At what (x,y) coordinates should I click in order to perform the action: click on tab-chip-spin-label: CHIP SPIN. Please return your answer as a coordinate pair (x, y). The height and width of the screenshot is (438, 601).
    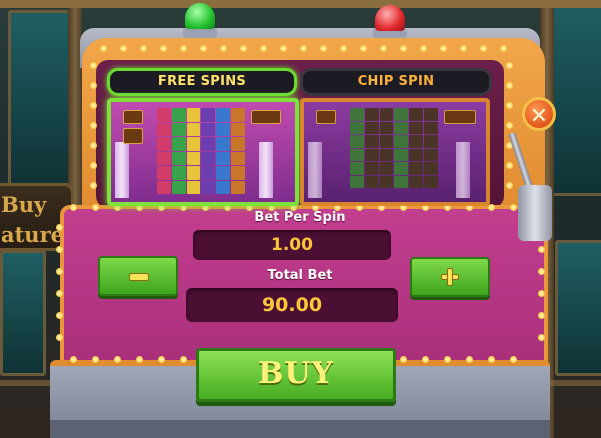
    Looking at the image, I should click on (396, 81).